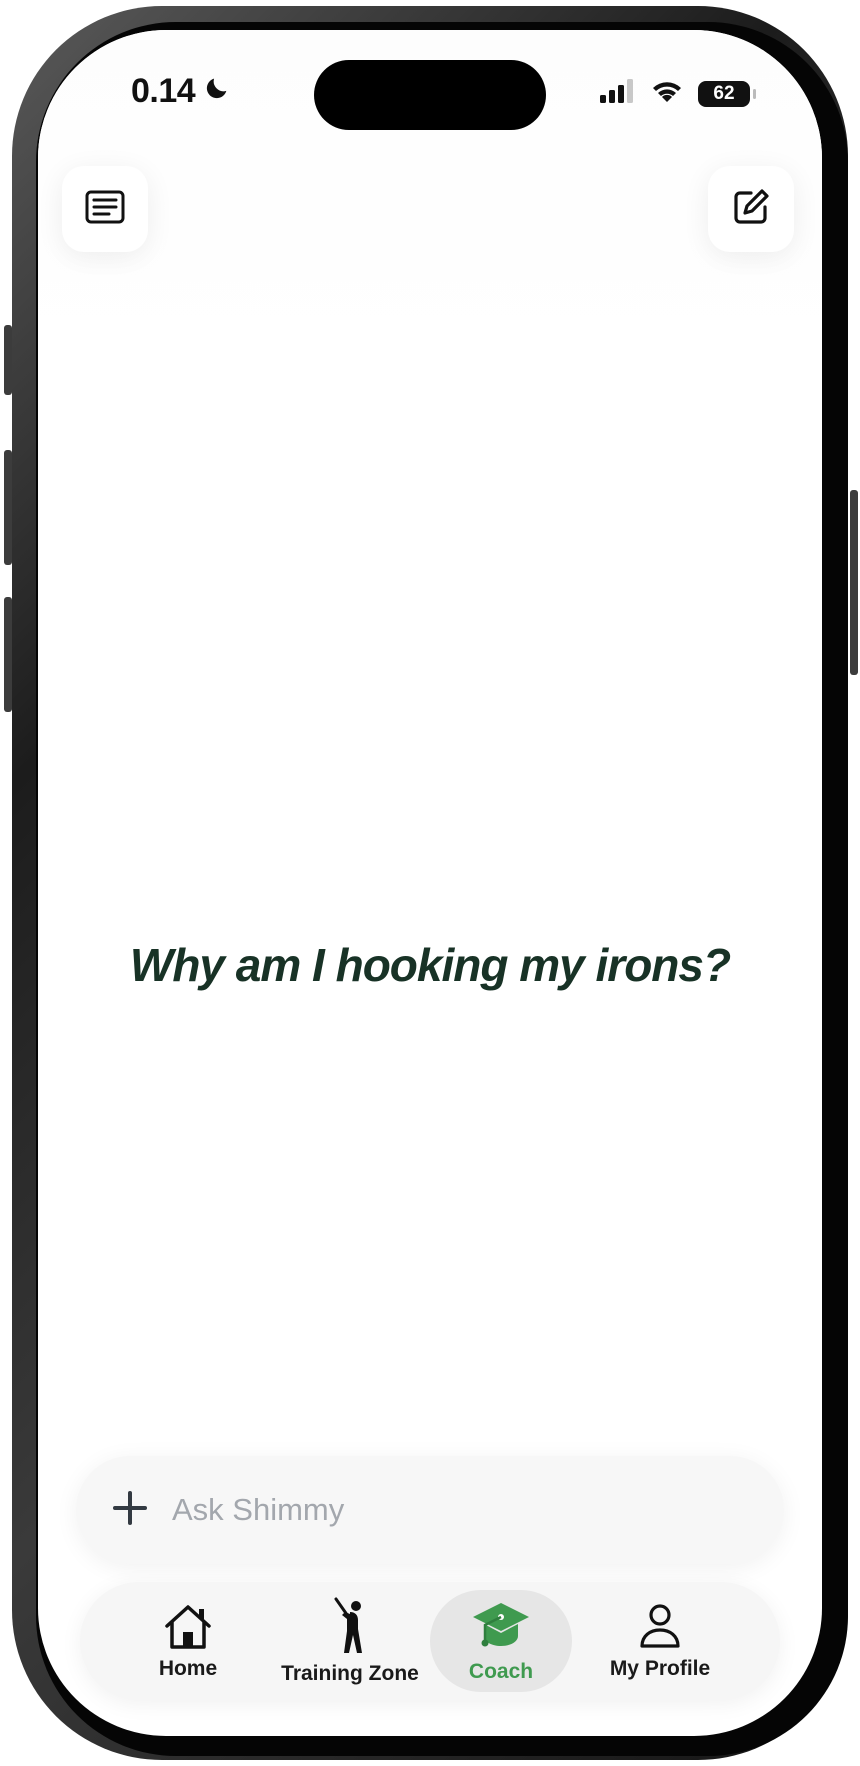  What do you see at coordinates (8, 654) in the screenshot?
I see `volume-down-button` at bounding box center [8, 654].